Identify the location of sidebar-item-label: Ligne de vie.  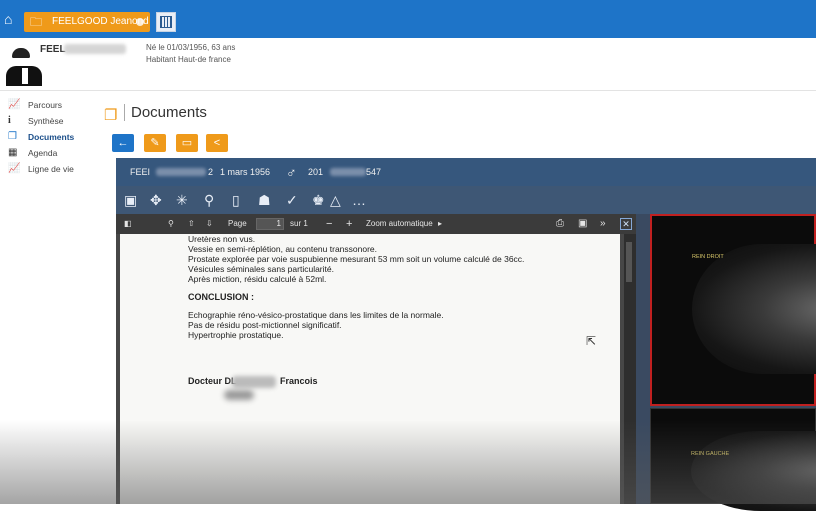
(51, 169).